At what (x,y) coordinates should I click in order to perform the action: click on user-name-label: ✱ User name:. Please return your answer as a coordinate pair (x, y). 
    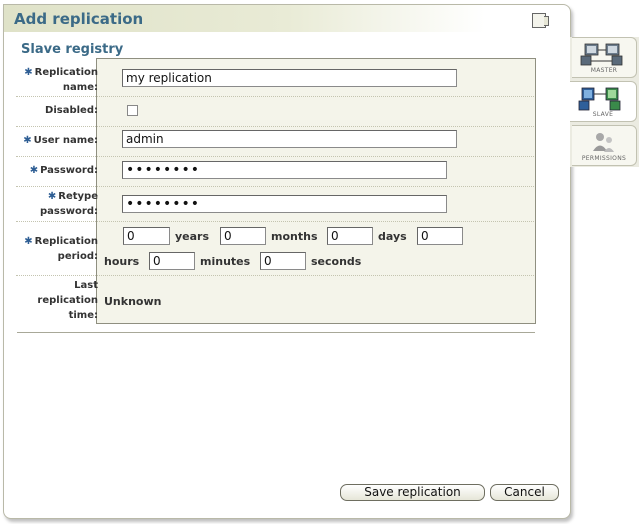
    Looking at the image, I should click on (60, 140).